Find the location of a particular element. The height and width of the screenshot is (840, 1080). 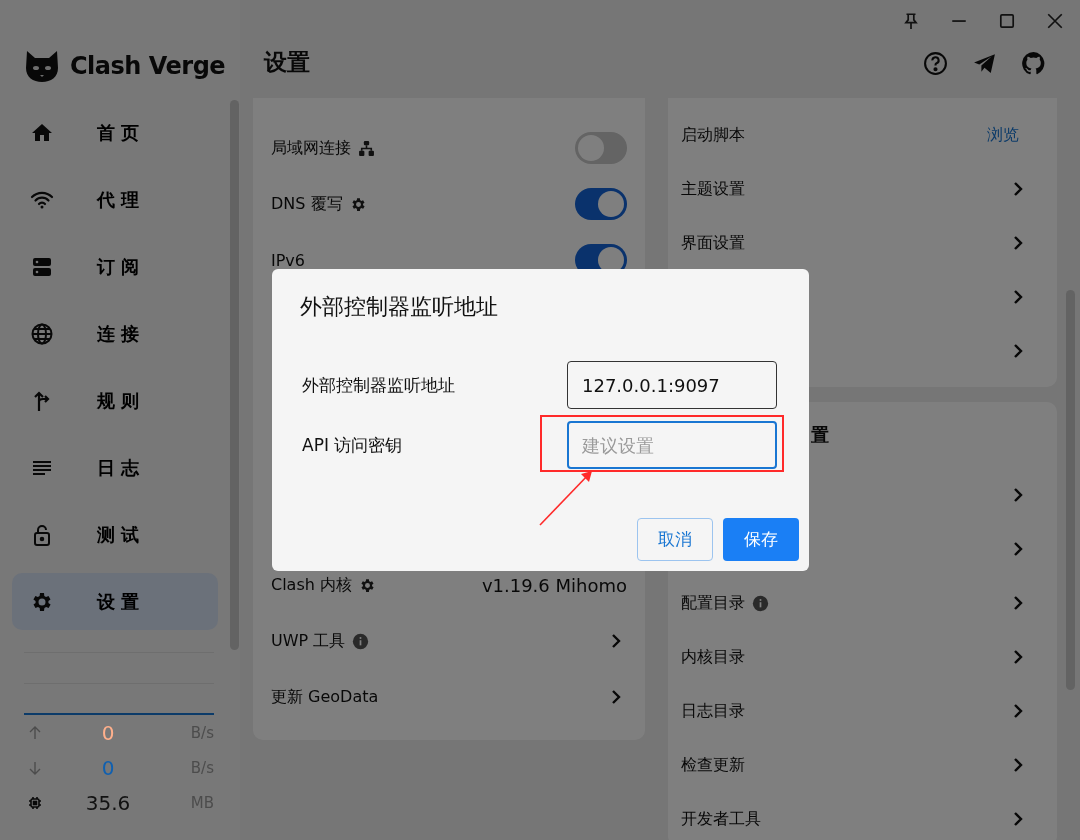

setting-label: 启动脚本 is located at coordinates (713, 135).